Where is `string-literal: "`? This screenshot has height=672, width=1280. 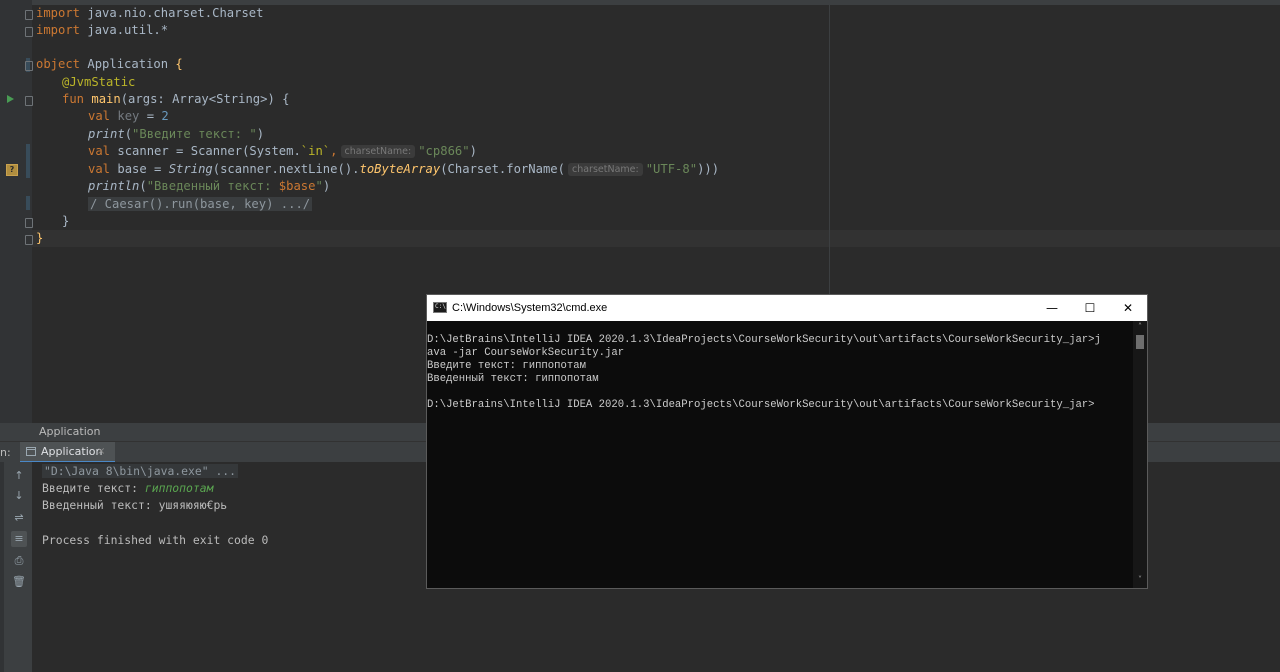
string-literal: " is located at coordinates (319, 186).